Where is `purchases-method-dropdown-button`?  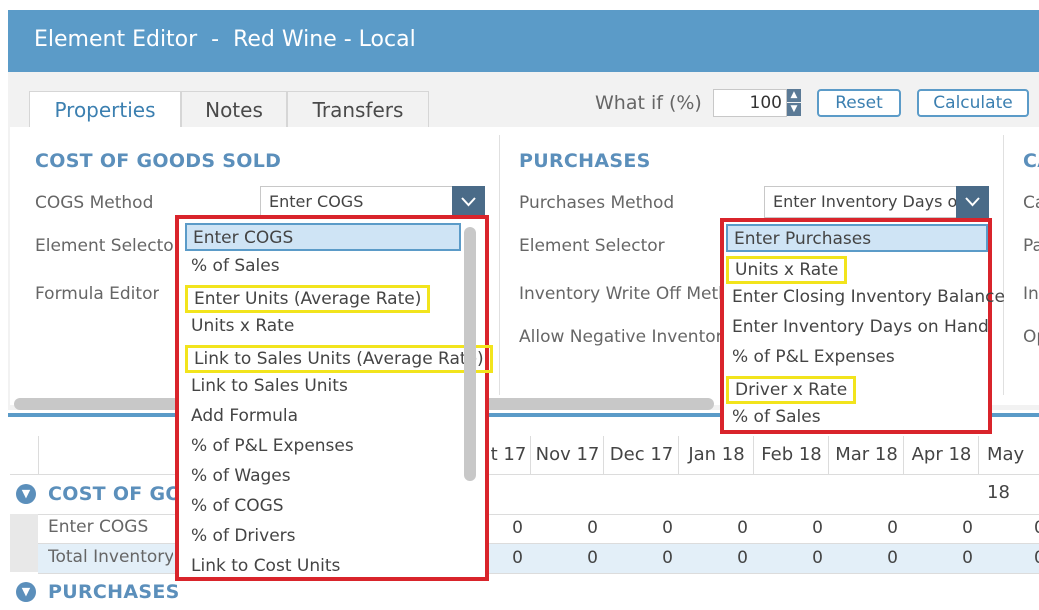
purchases-method-dropdown-button is located at coordinates (972, 202).